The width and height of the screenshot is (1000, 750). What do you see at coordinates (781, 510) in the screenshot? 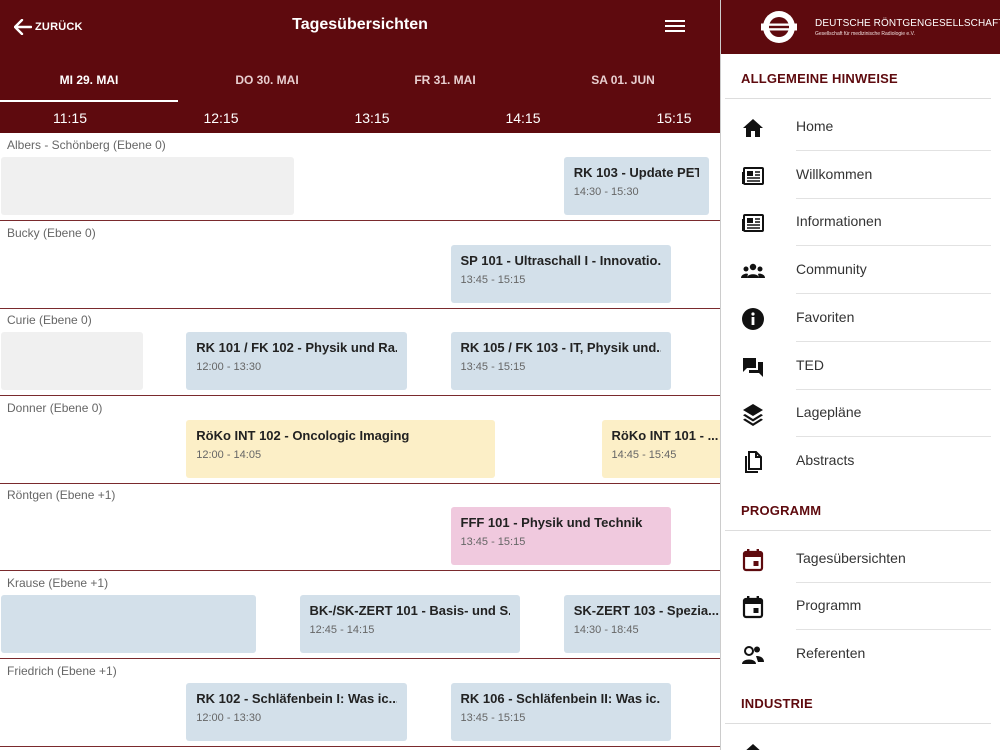
I see `section-title-programm: PROGRAMM` at bounding box center [781, 510].